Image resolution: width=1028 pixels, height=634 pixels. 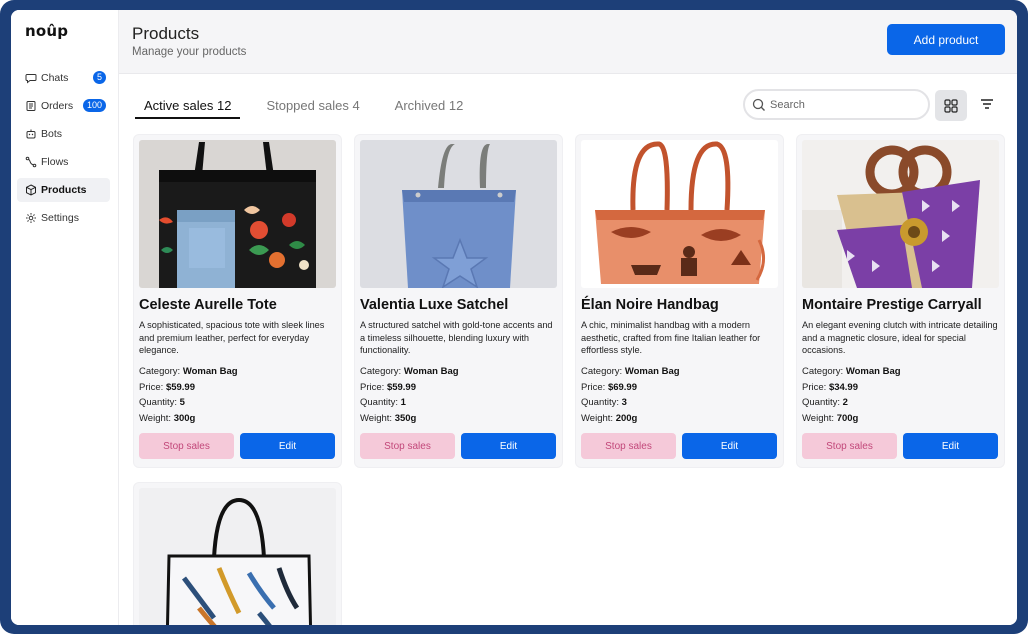 I want to click on weight-value: 300g, so click(x=184, y=418).